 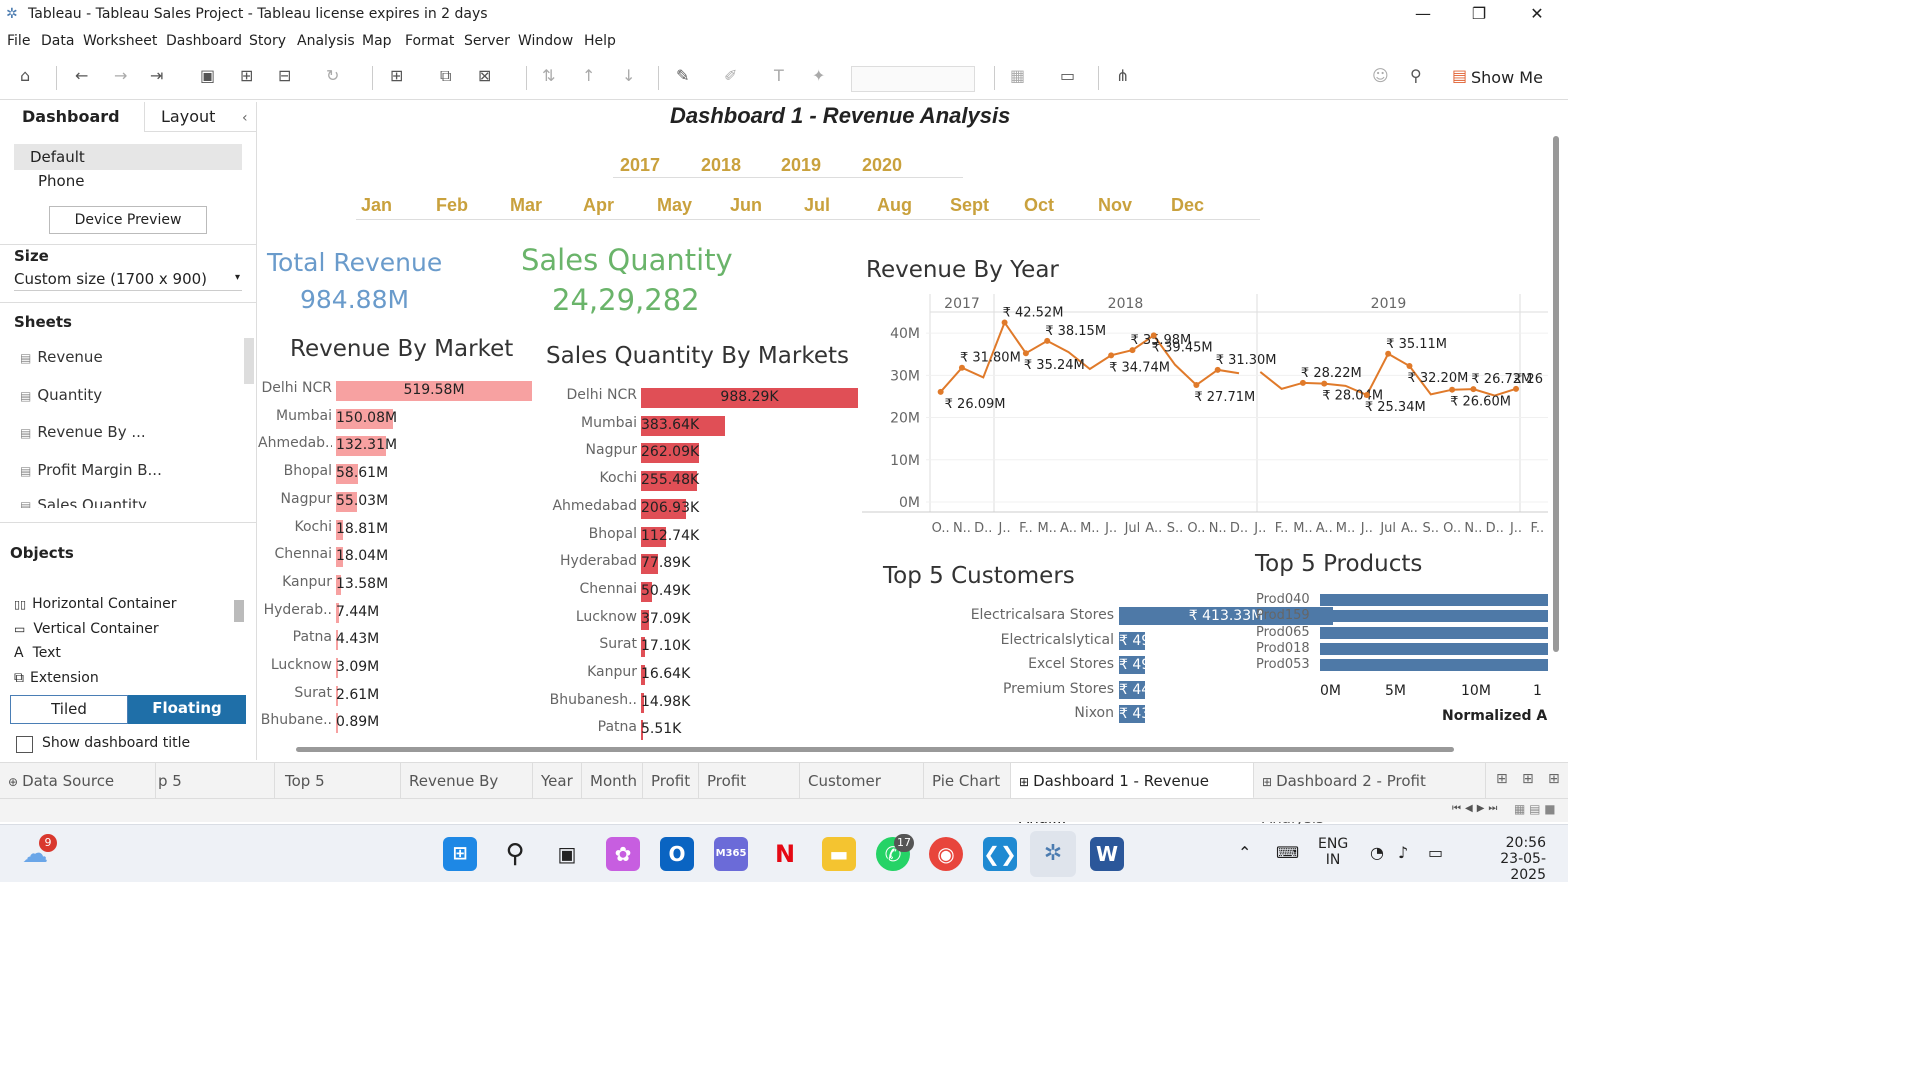 What do you see at coordinates (1115, 205) in the screenshot?
I see `month-filter-nov: Nov` at bounding box center [1115, 205].